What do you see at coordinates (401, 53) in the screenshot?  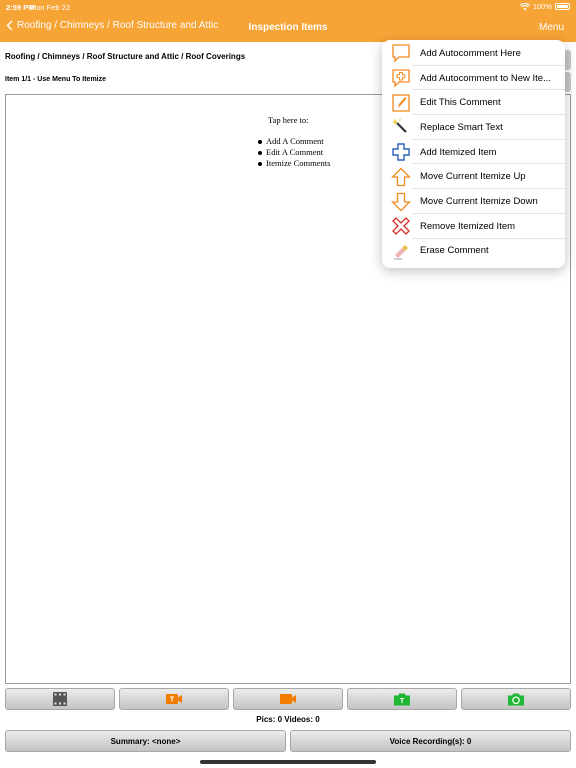 I see `speech-bubble-icon` at bounding box center [401, 53].